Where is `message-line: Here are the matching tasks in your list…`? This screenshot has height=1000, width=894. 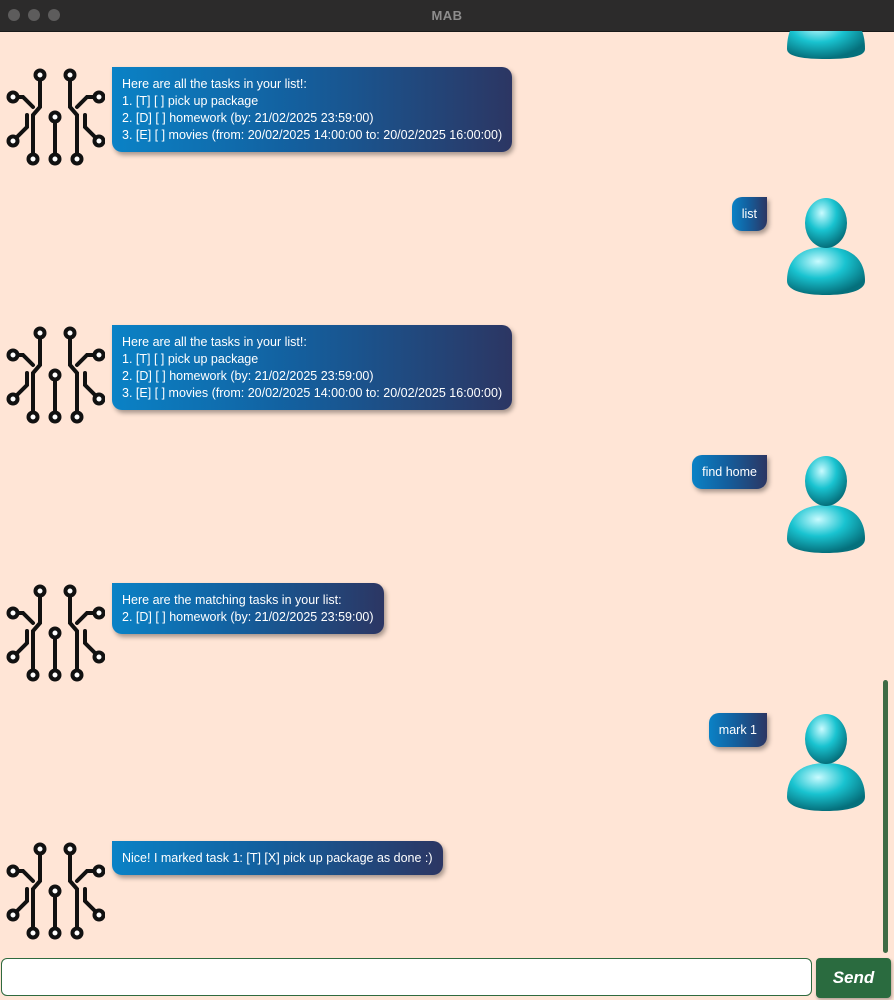 message-line: Here are the matching tasks in your list… is located at coordinates (232, 600).